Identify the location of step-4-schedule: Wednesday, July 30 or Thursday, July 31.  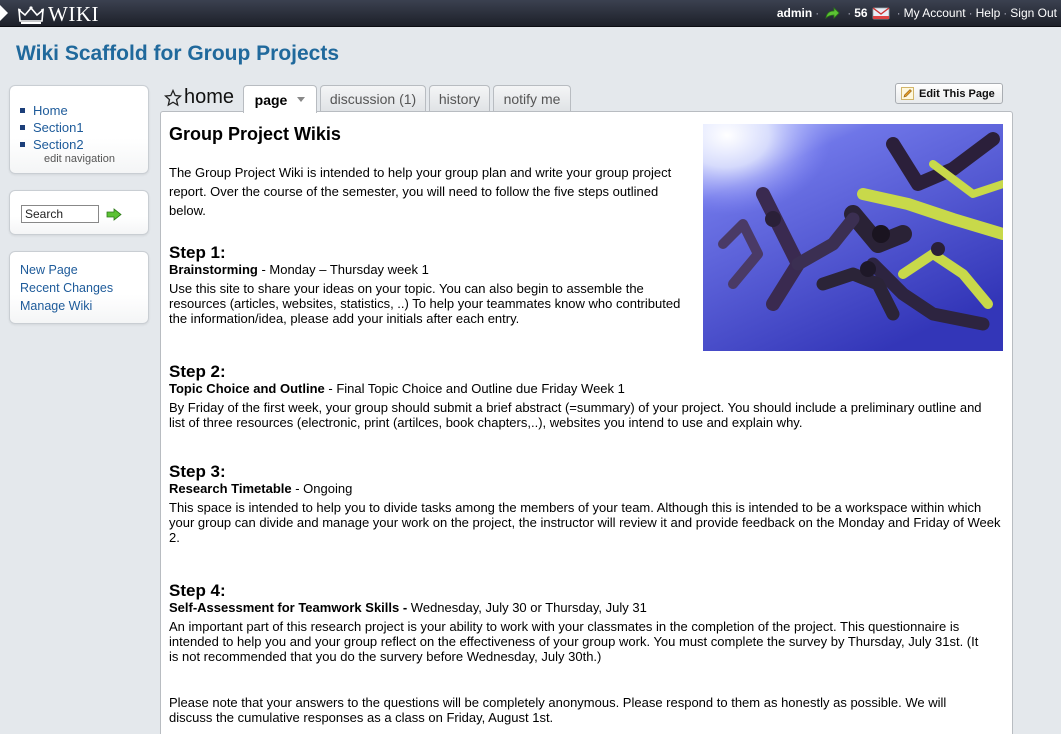
(527, 607).